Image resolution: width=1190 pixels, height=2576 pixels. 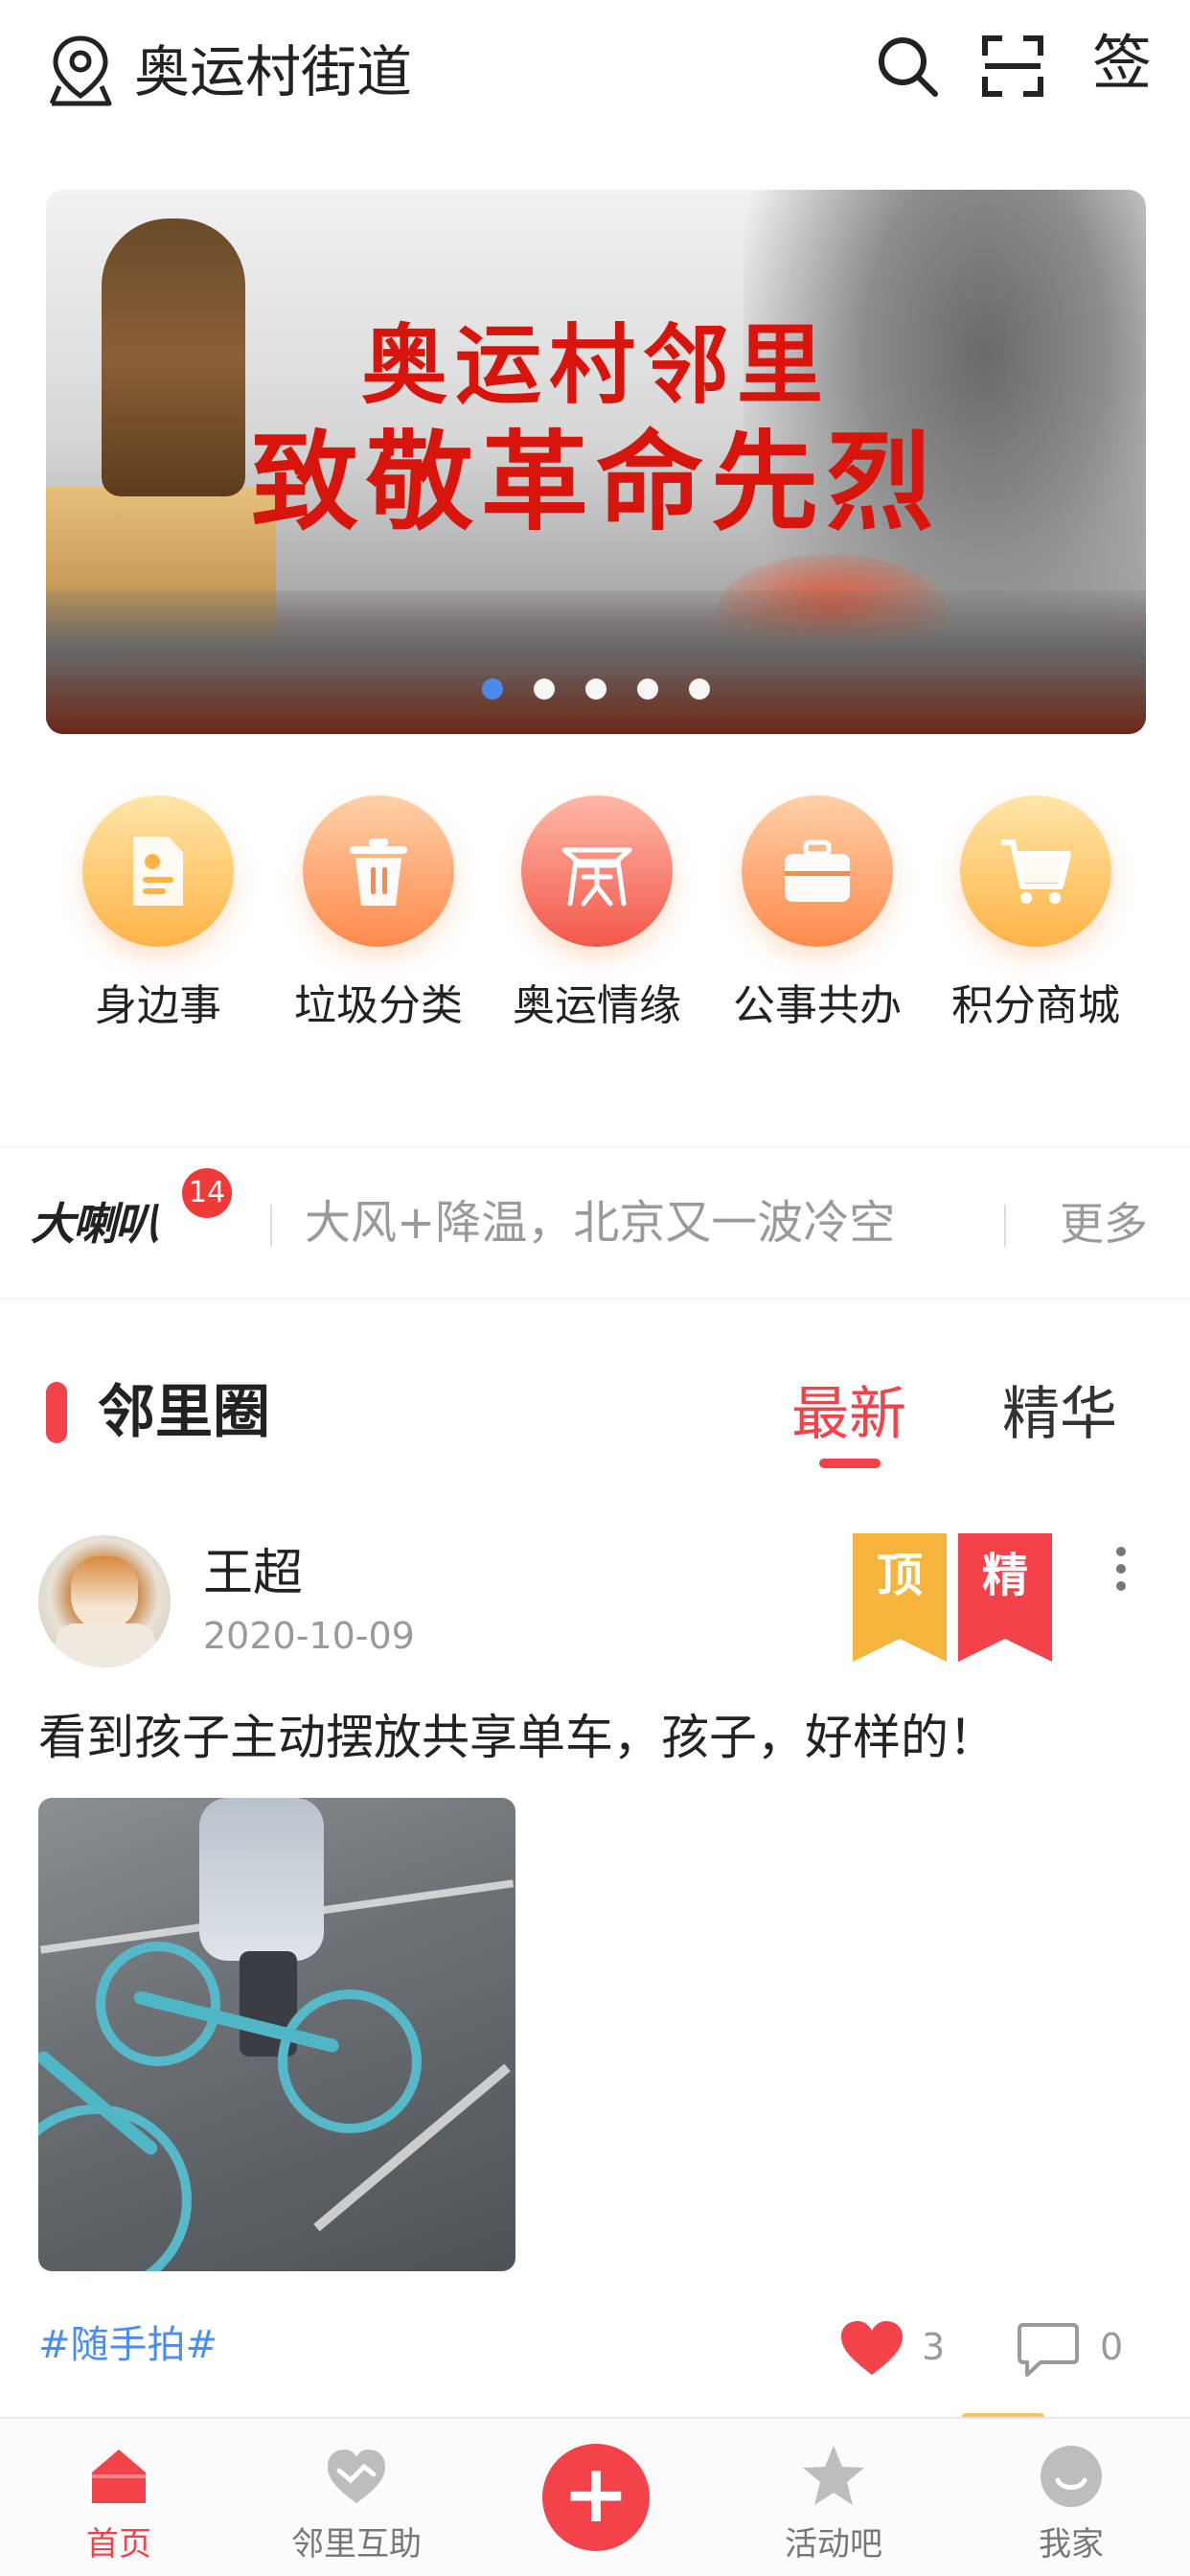 I want to click on trash-icon, so click(x=379, y=872).